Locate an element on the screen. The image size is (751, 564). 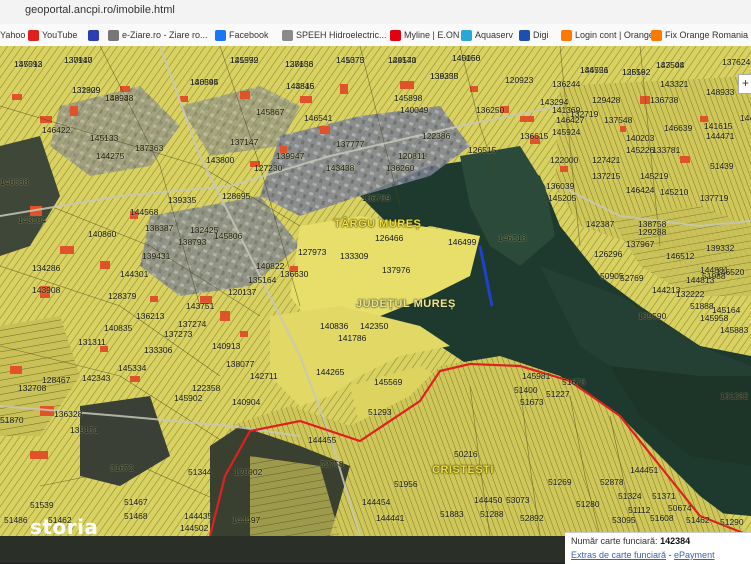
parcel-number: 140913 is located at coordinates (226, 346).